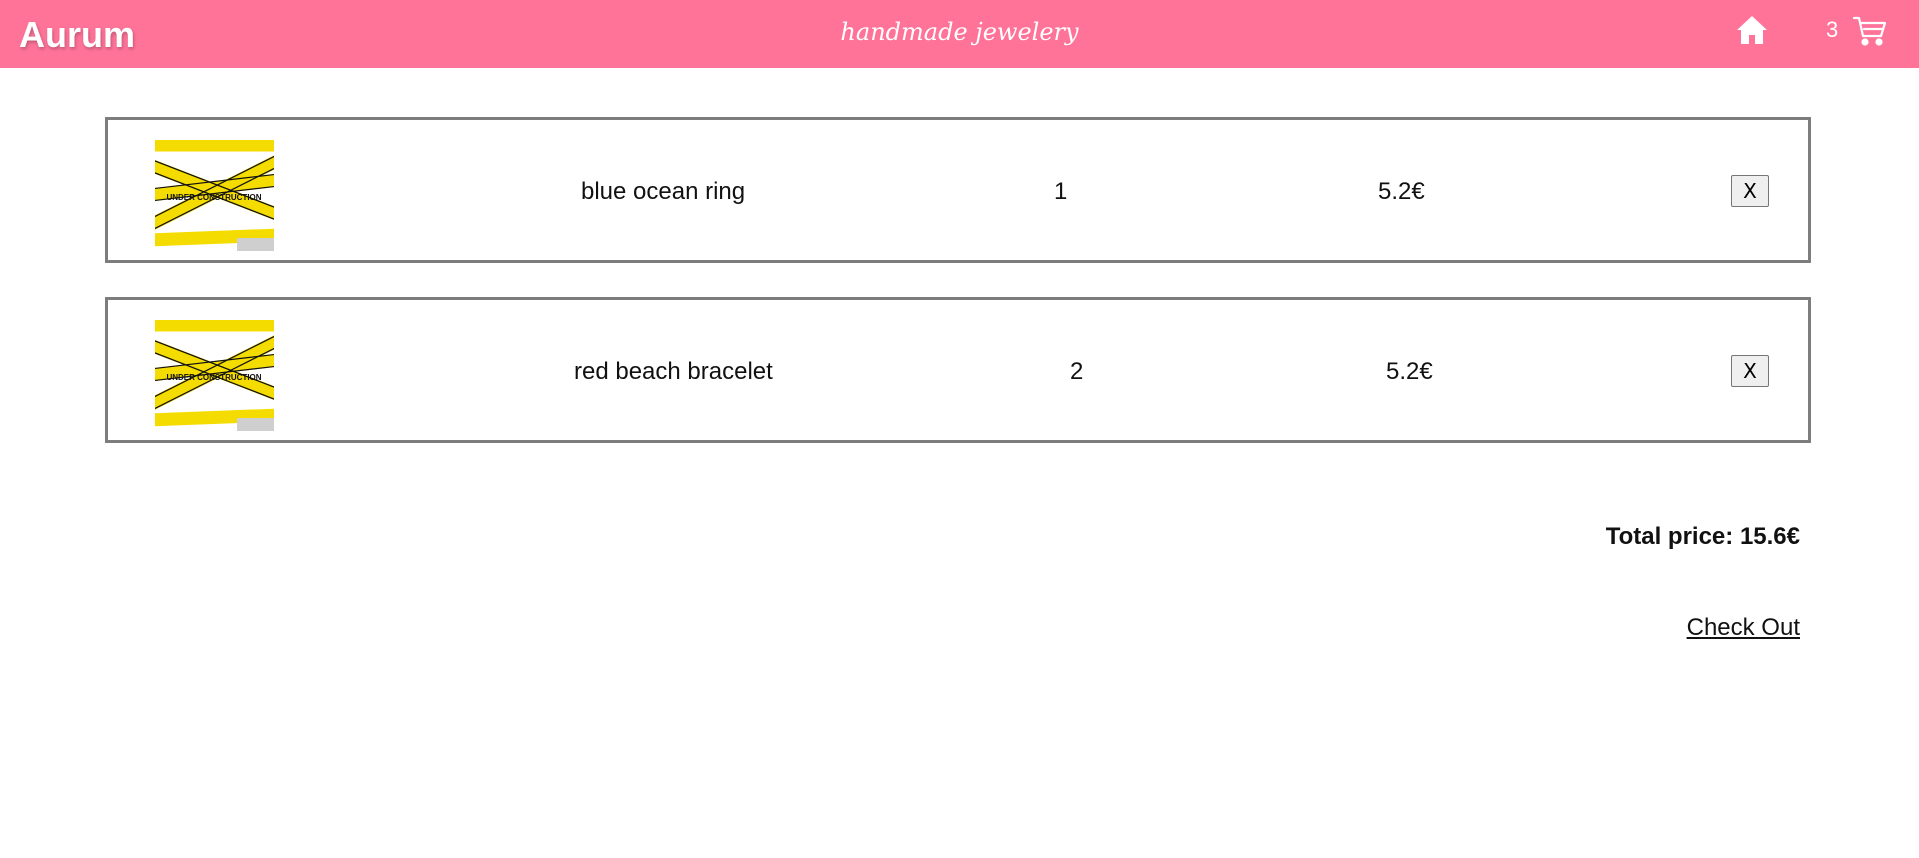  I want to click on checkout-link: Check Out, so click(1743, 628).